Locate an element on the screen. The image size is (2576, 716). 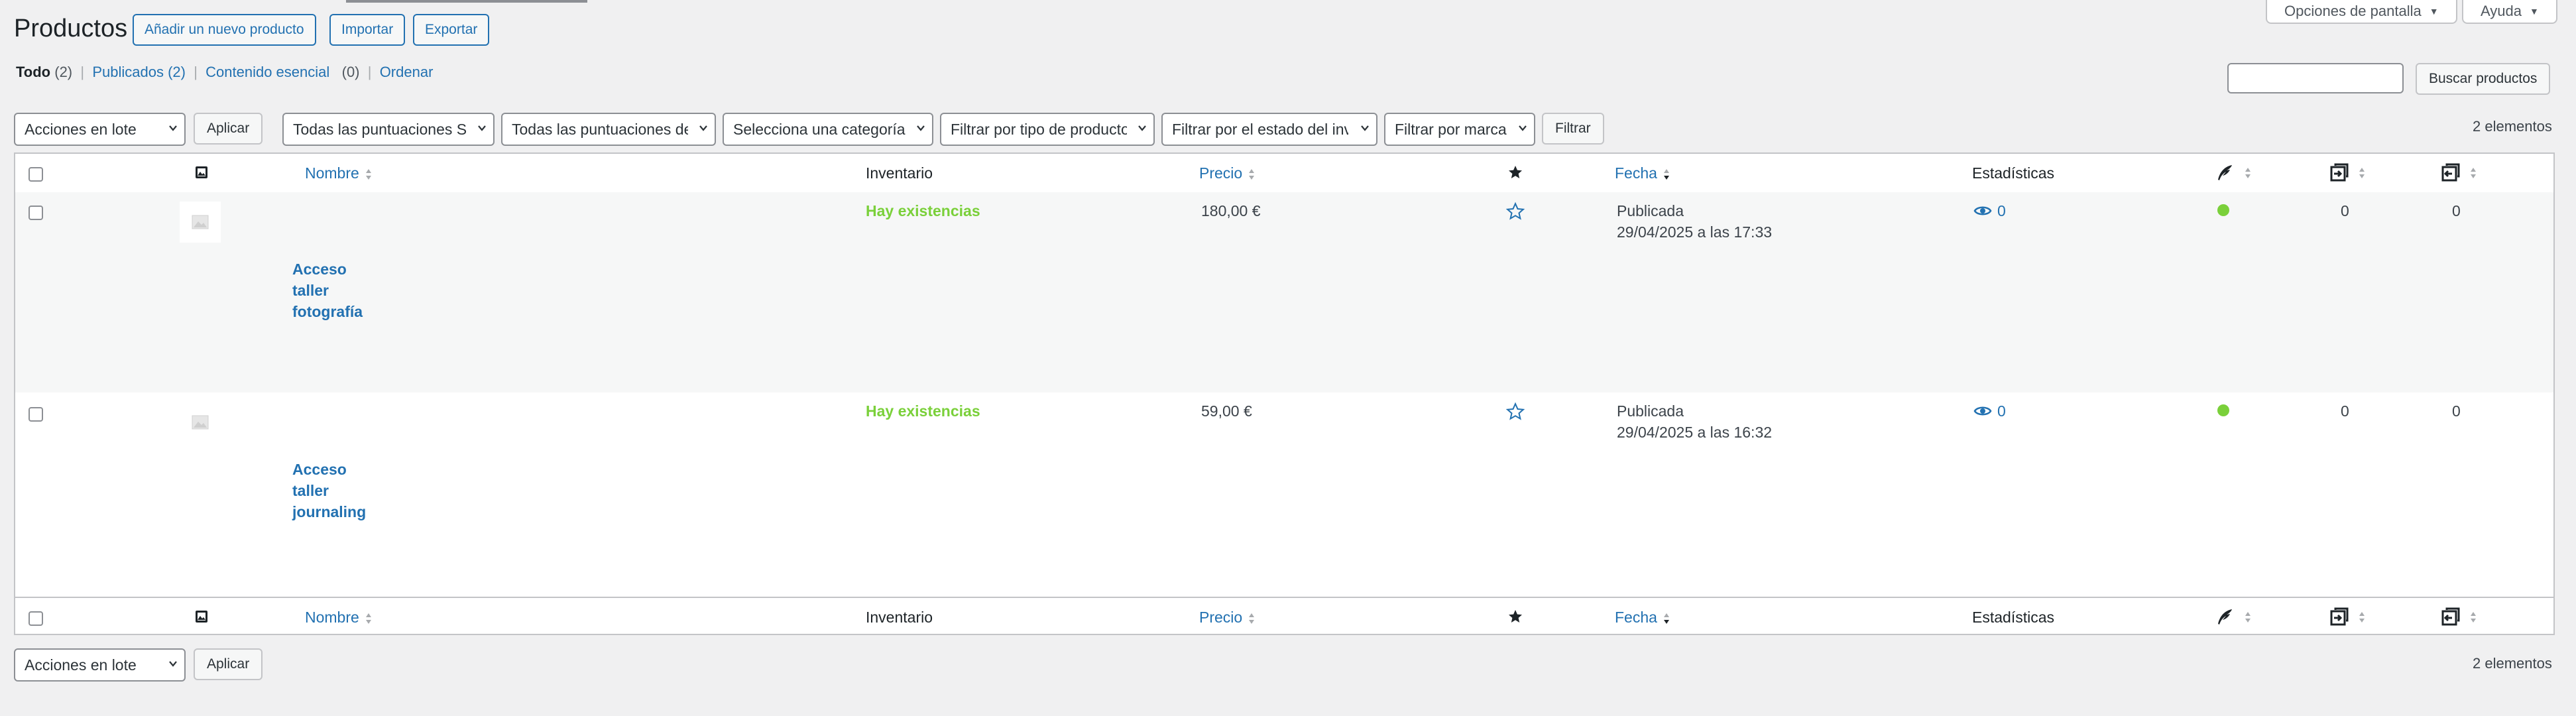
apply-bulk-button: Aplicar is located at coordinates (229, 129).